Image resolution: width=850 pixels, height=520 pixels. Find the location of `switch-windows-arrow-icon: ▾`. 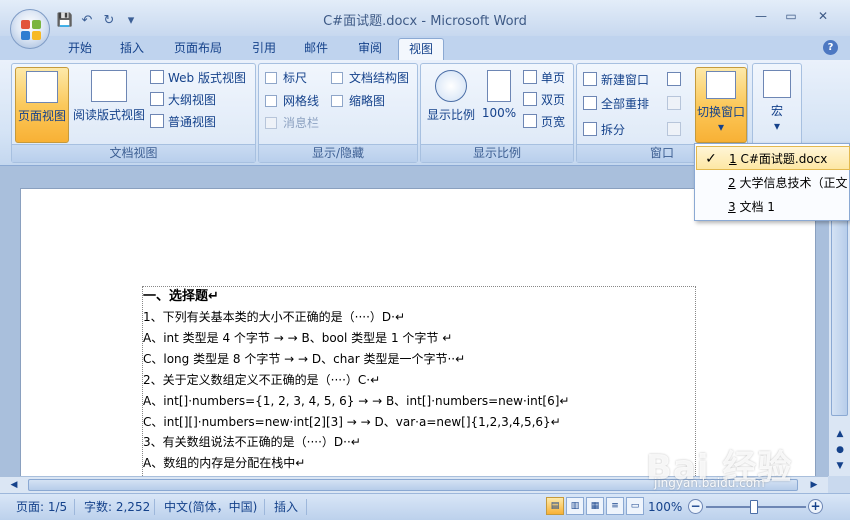

switch-windows-arrow-icon: ▾ is located at coordinates (721, 127).